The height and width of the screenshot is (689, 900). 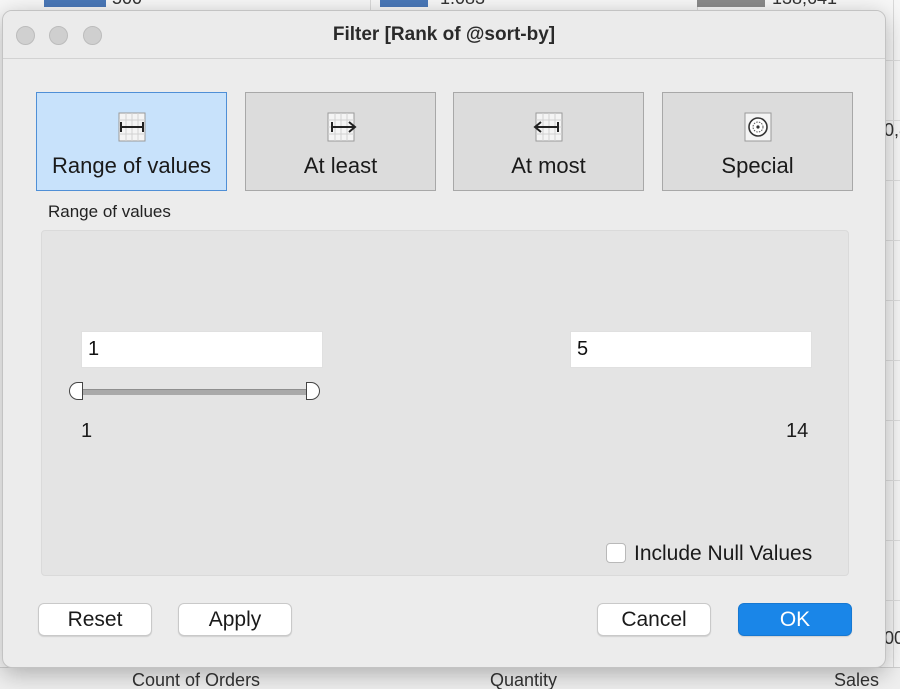 I want to click on worksheet-value: 0,8, so click(x=892, y=130).